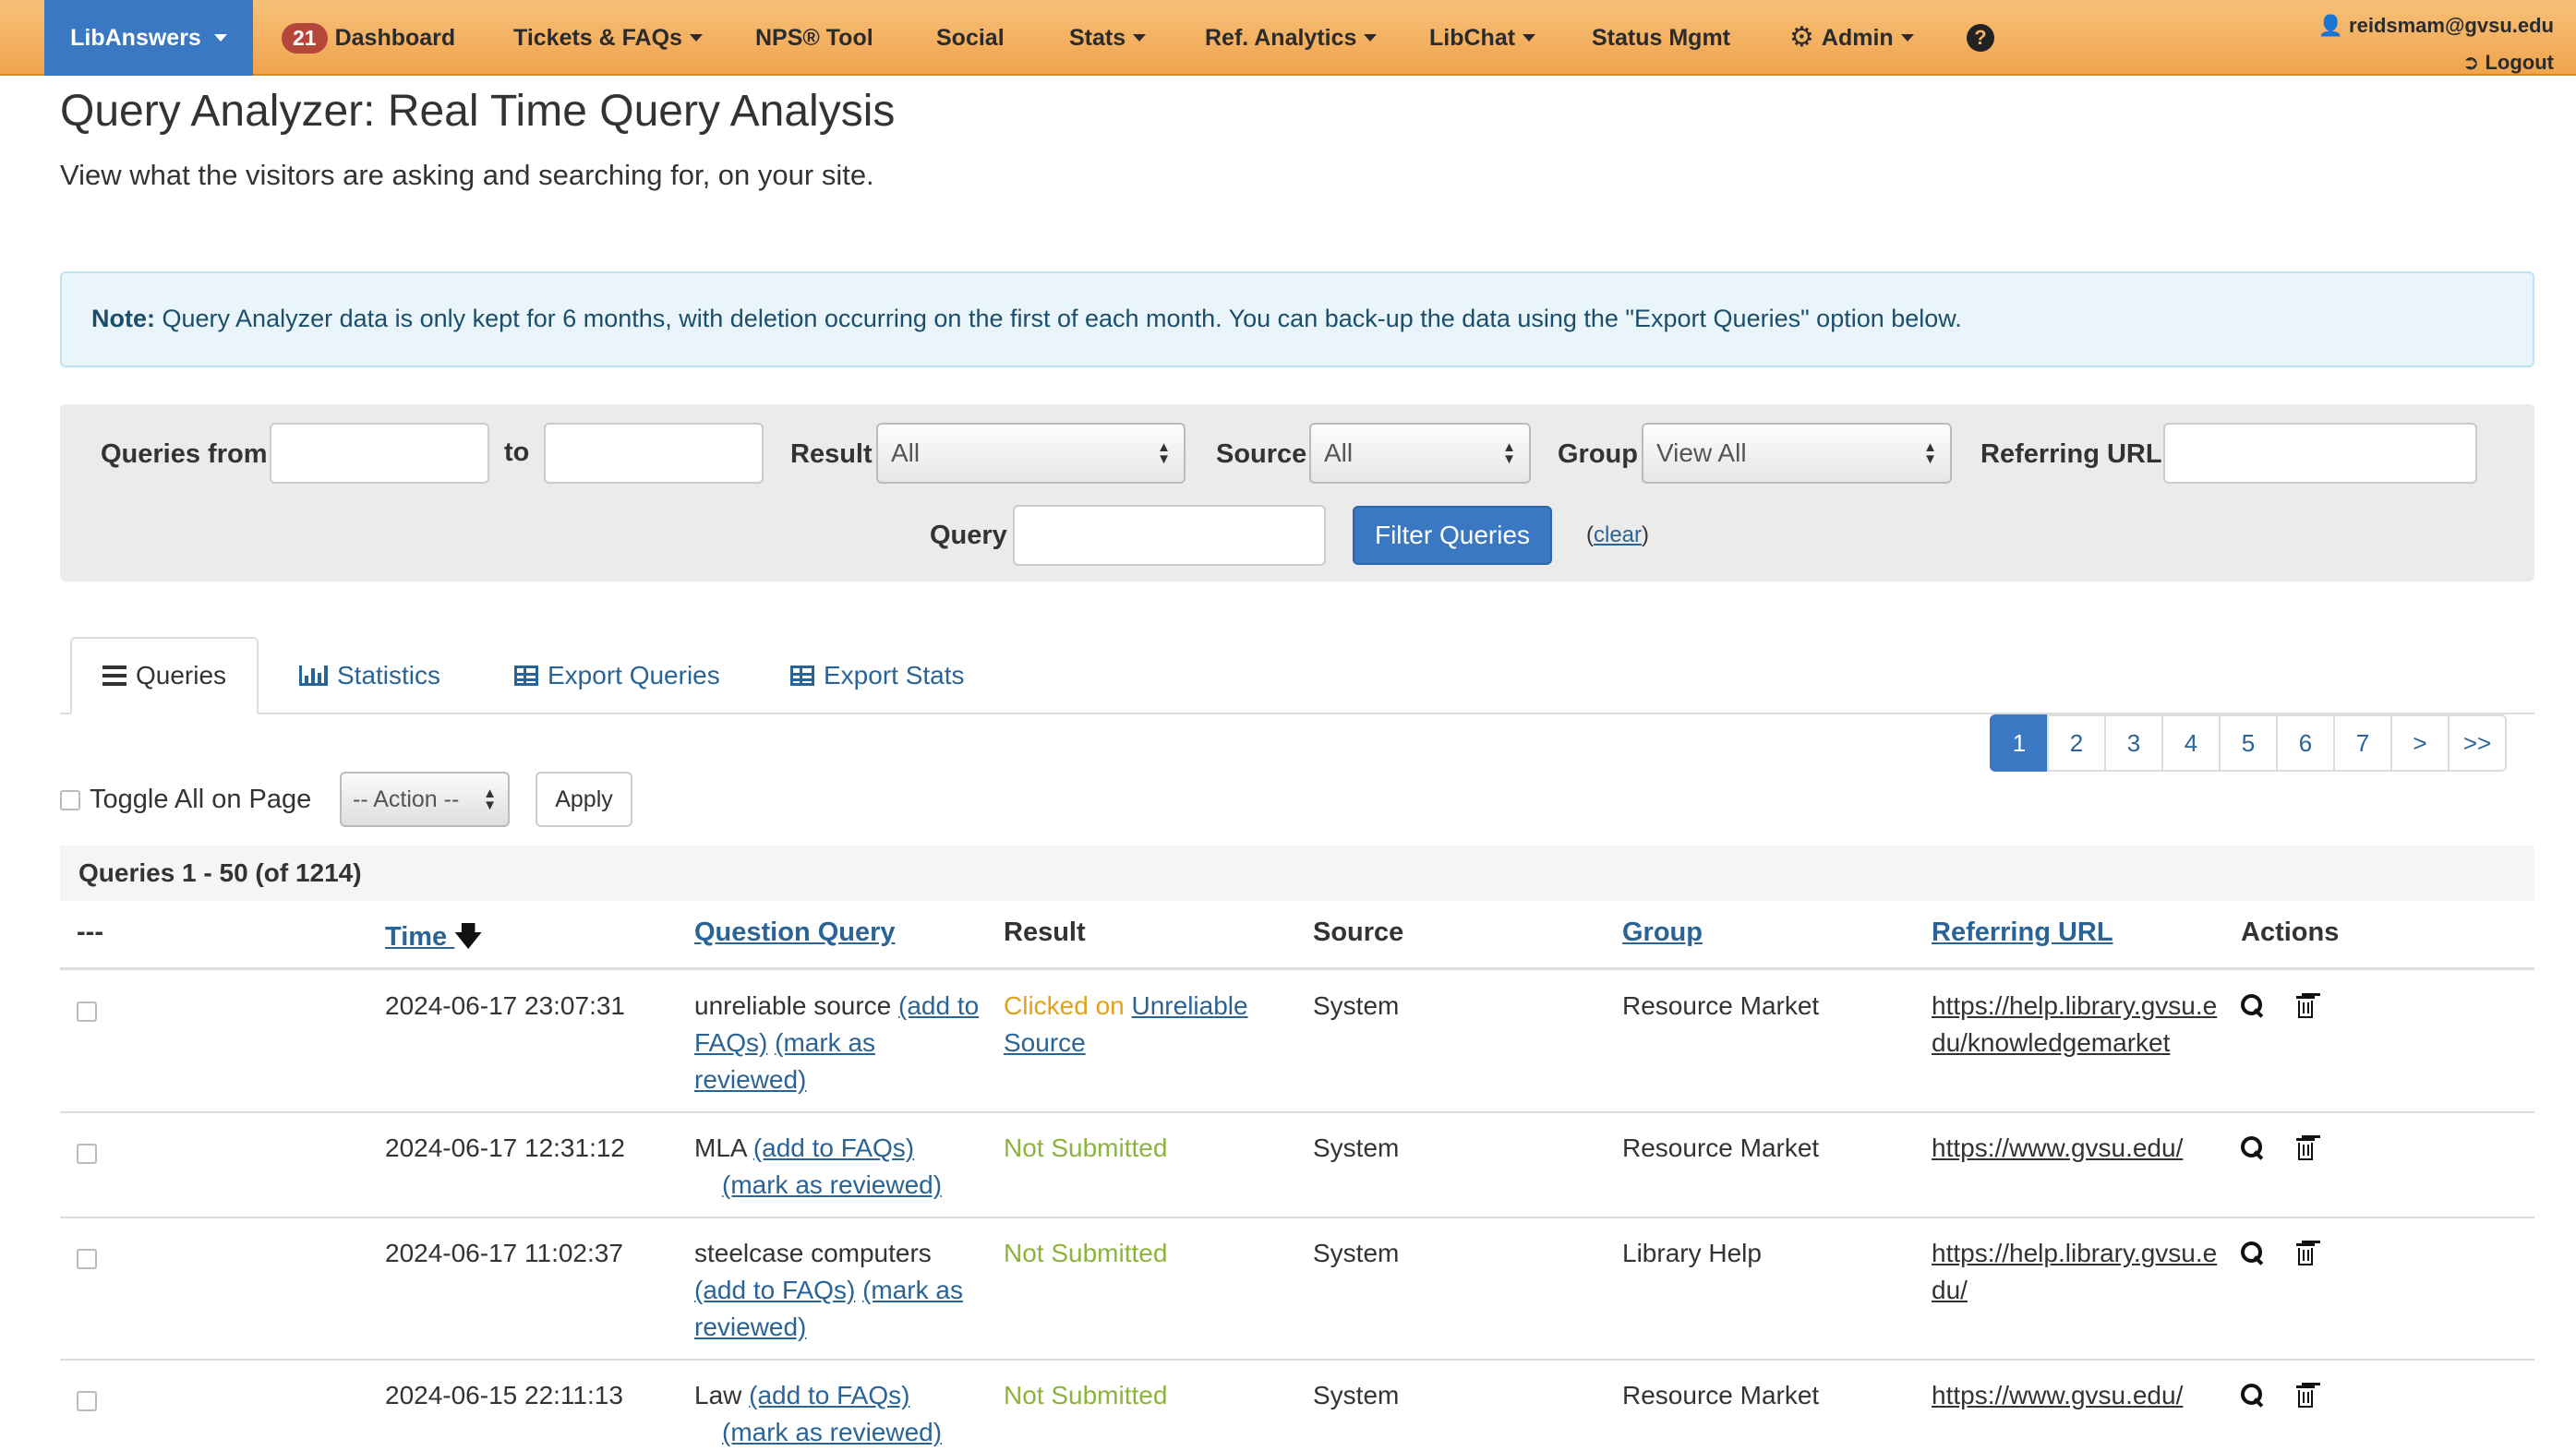  I want to click on tab-export-queries-label: Export Queries, so click(634, 676).